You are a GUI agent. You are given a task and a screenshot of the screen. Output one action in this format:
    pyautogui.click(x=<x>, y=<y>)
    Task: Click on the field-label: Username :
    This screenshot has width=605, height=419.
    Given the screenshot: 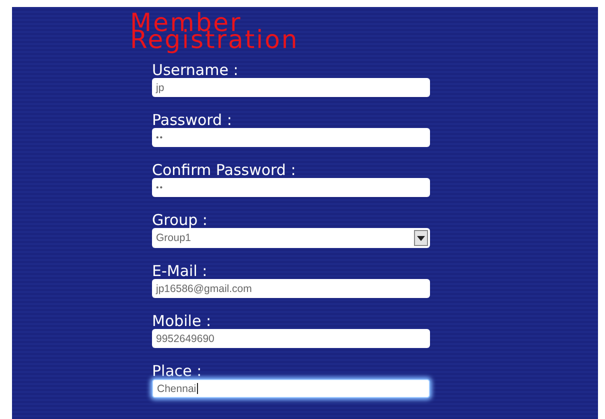 What is the action you would take?
    pyautogui.click(x=195, y=70)
    